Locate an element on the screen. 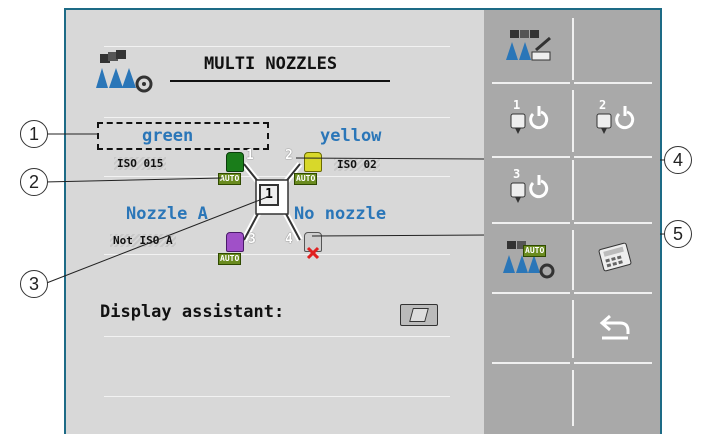 The image size is (706, 434). nozzle-overview-button is located at coordinates (529, 49).